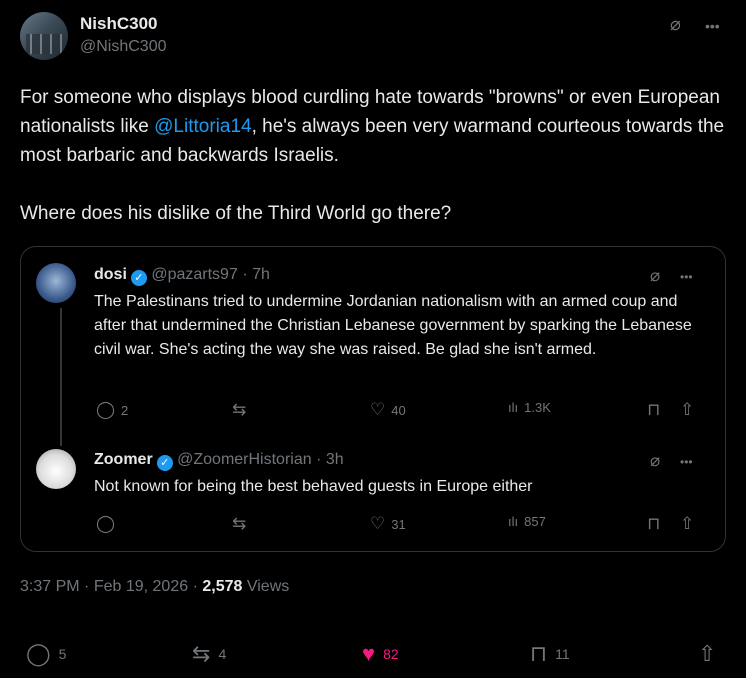 This screenshot has width=746, height=678. I want to click on quote-time: · 3h, so click(330, 459).